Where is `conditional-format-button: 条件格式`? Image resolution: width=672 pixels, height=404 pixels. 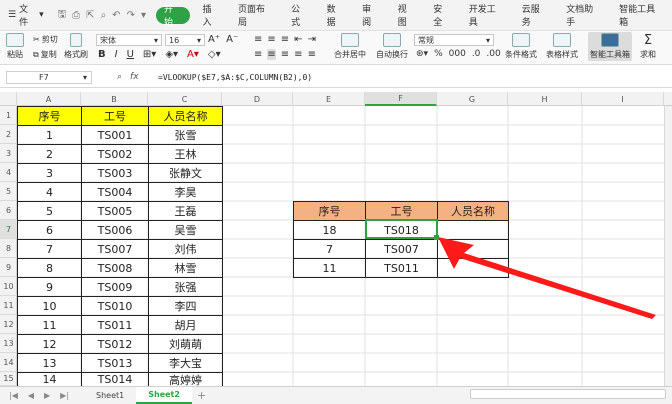 conditional-format-button: 条件格式 is located at coordinates (521, 46).